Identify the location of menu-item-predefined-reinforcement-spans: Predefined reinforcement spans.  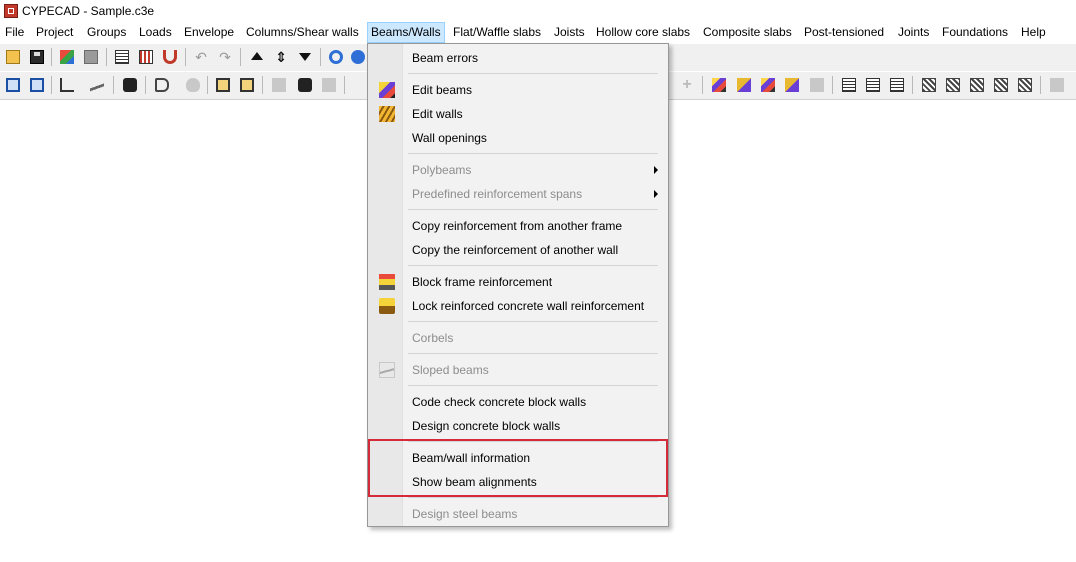
(518, 194).